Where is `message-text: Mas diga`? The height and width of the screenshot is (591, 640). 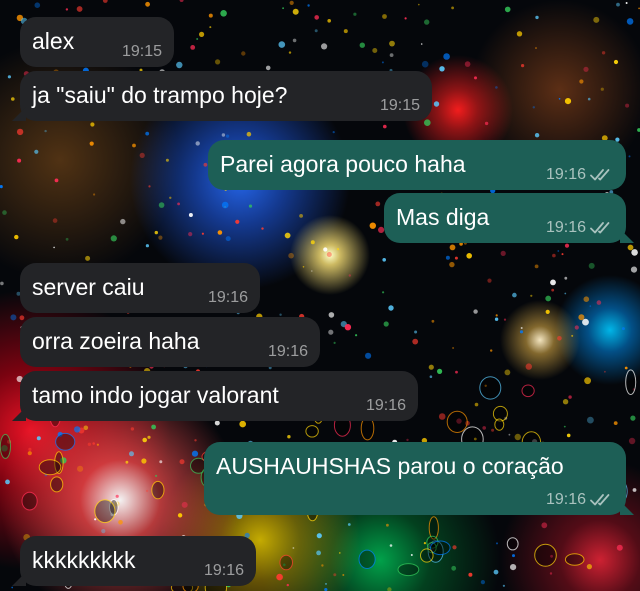 message-text: Mas diga is located at coordinates (443, 217).